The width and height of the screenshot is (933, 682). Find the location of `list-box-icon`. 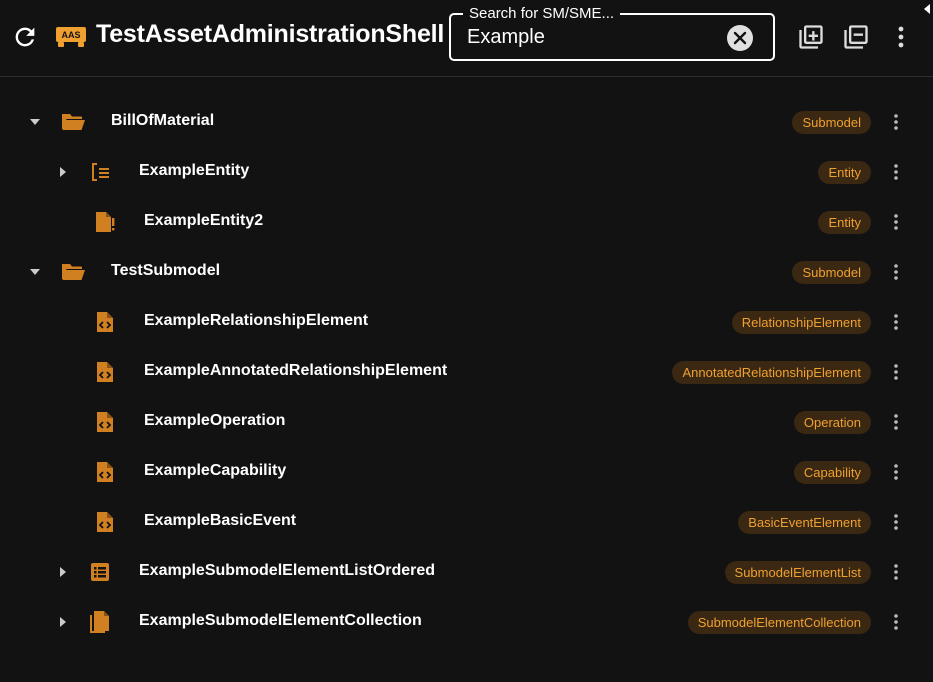

list-box-icon is located at coordinates (100, 572).